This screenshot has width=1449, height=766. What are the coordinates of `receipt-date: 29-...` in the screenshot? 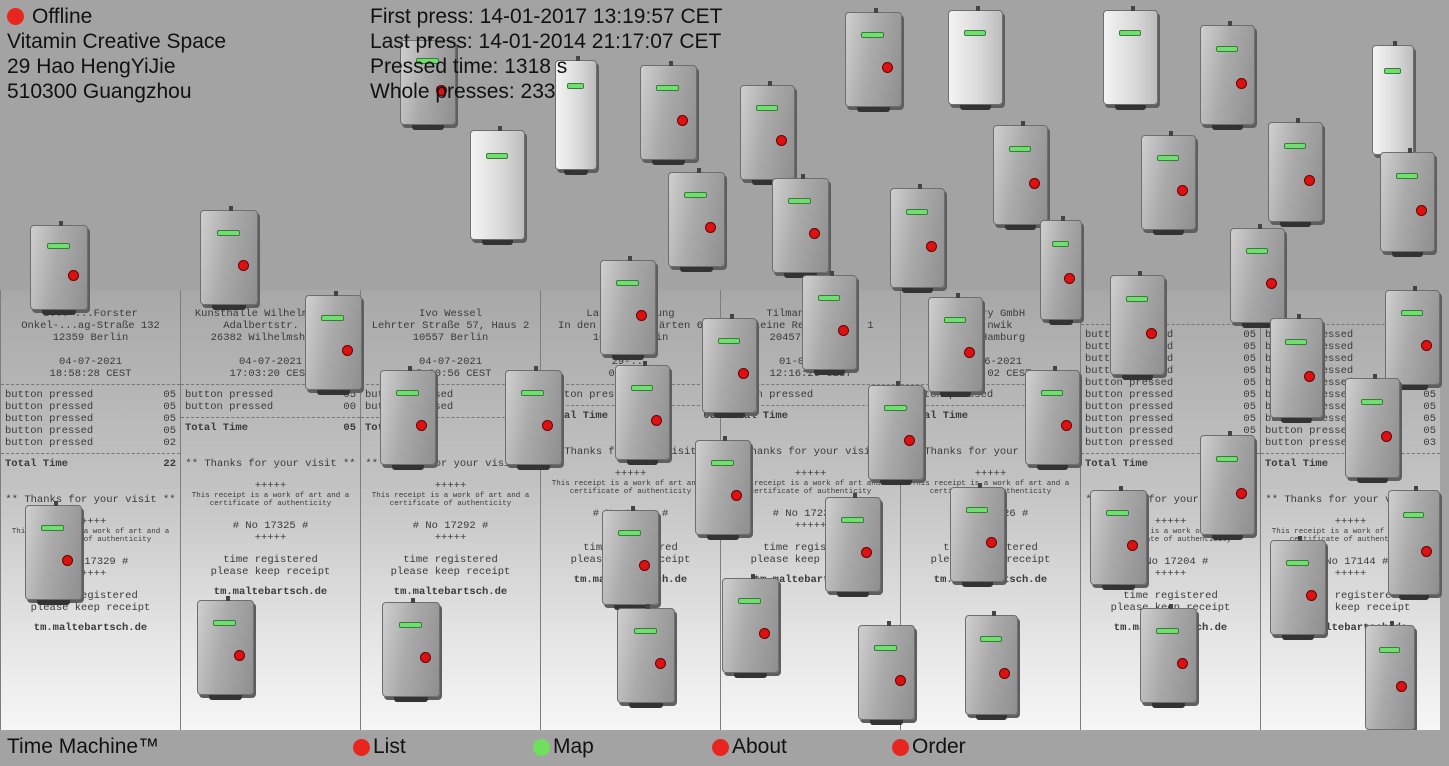 It's located at (630, 362).